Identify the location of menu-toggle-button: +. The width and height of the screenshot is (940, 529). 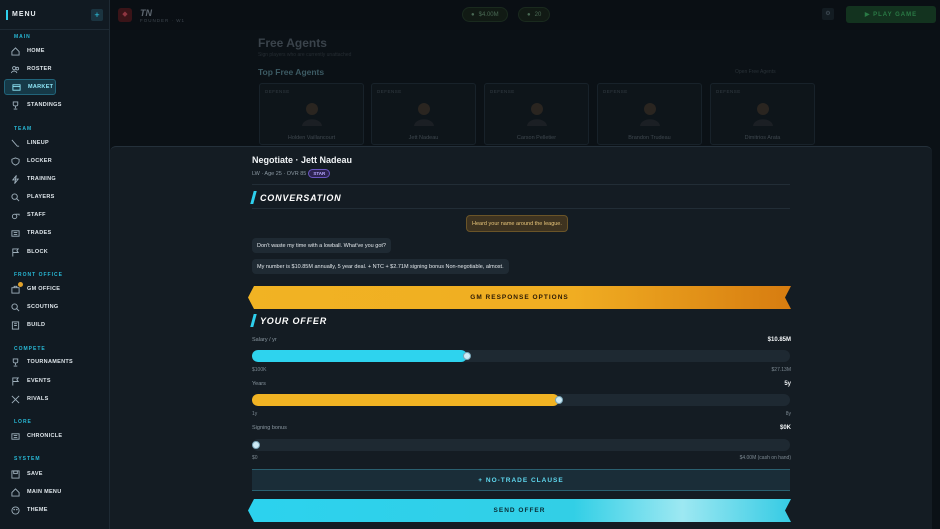
(97, 14).